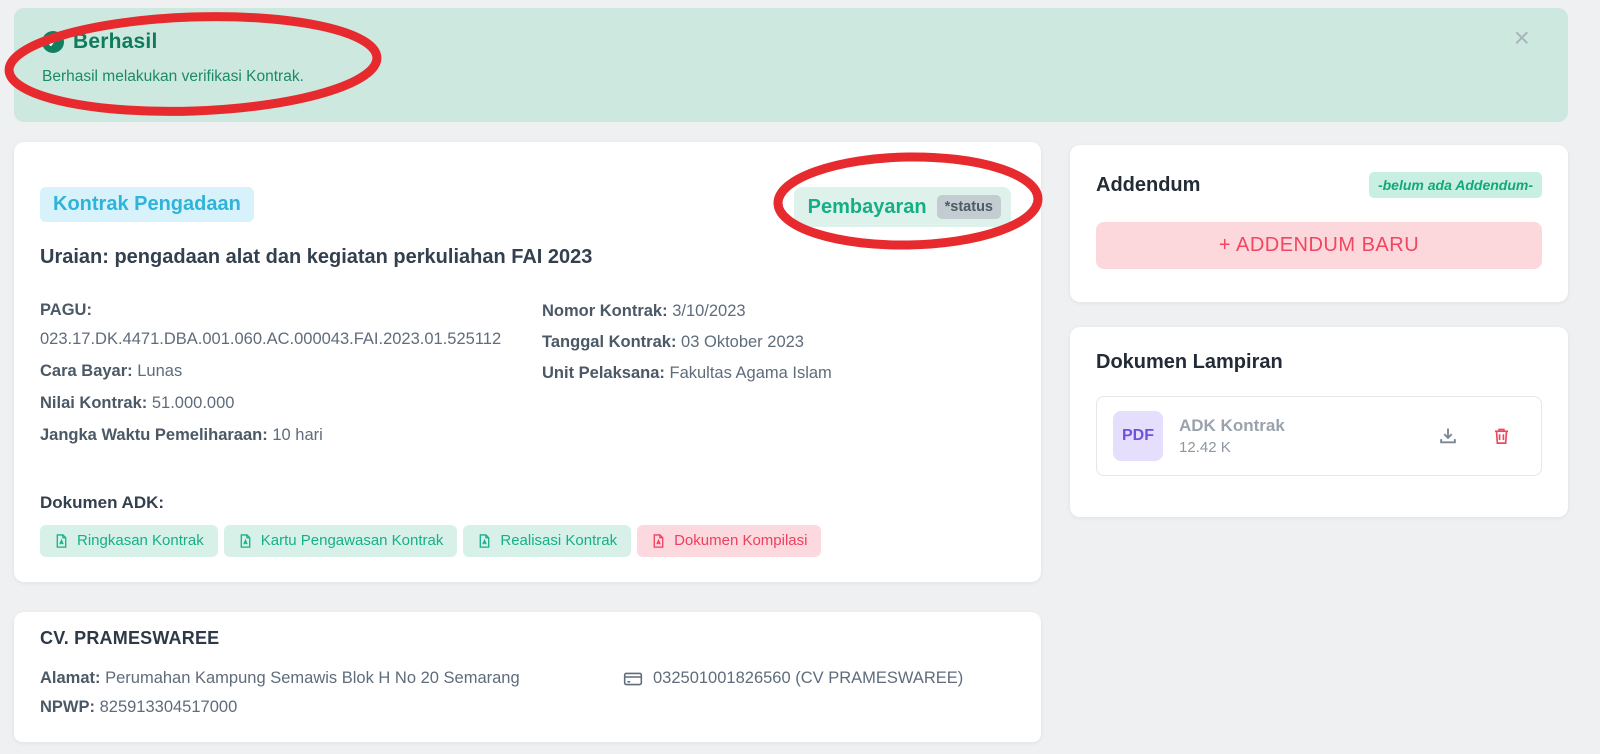 The height and width of the screenshot is (754, 1600). Describe the element at coordinates (793, 678) in the screenshot. I see `vendor-bank-account: 032501001826560 (CV PRAMESWAREE)` at that location.